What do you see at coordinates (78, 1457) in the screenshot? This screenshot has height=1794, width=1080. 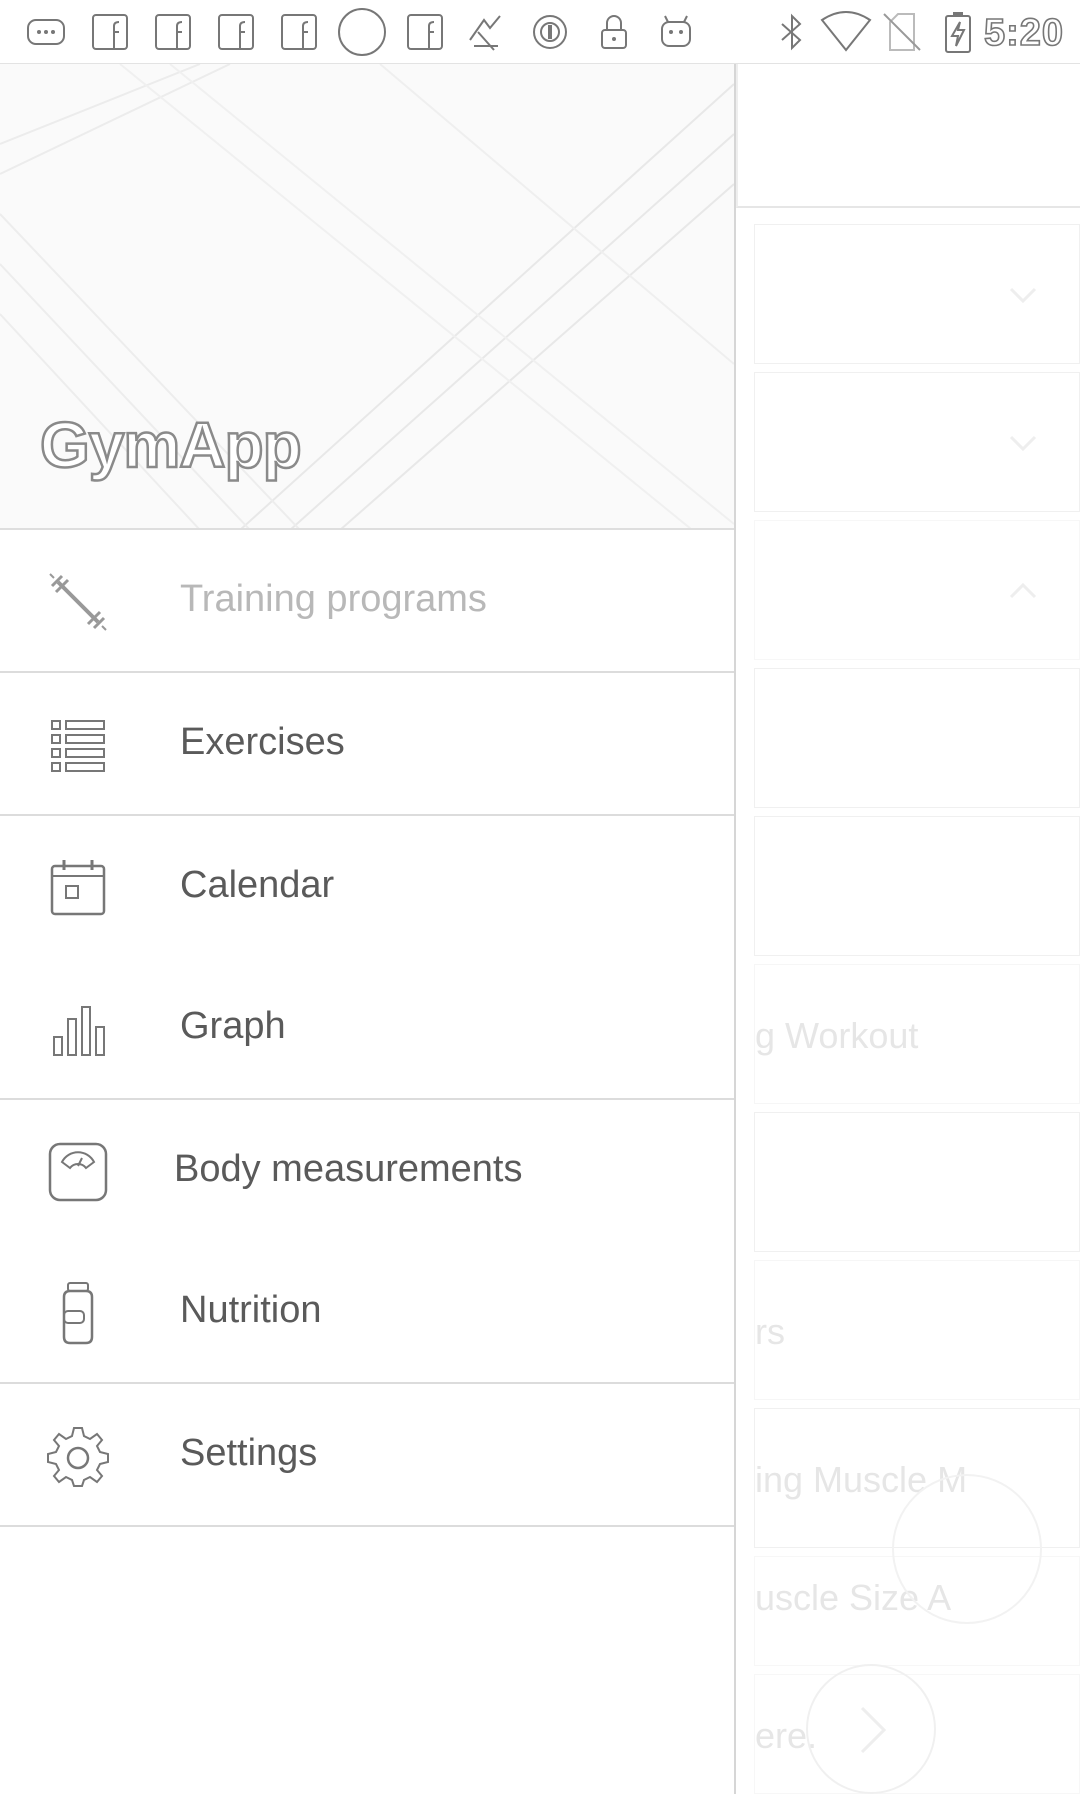 I see `gear-icon` at bounding box center [78, 1457].